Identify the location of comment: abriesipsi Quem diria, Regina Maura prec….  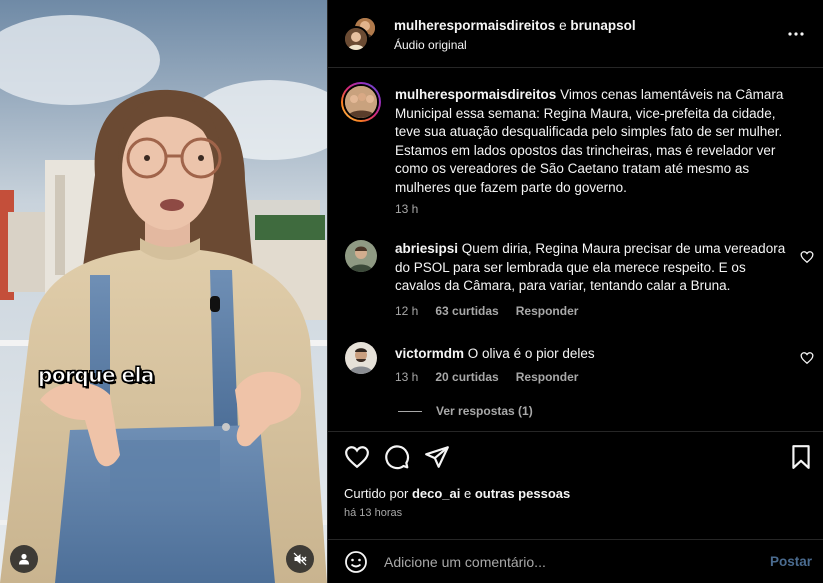
(595, 268).